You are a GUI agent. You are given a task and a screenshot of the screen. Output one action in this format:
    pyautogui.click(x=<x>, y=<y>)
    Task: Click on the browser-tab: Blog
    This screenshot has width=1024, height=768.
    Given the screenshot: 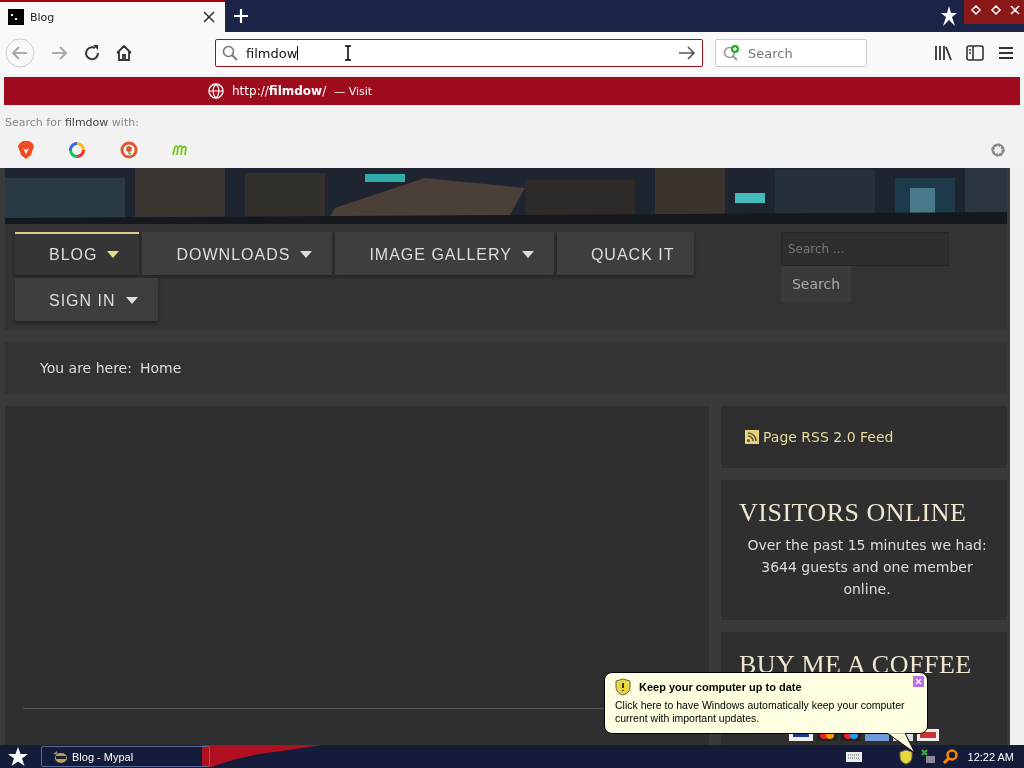 What is the action you would take?
    pyautogui.click(x=112, y=16)
    